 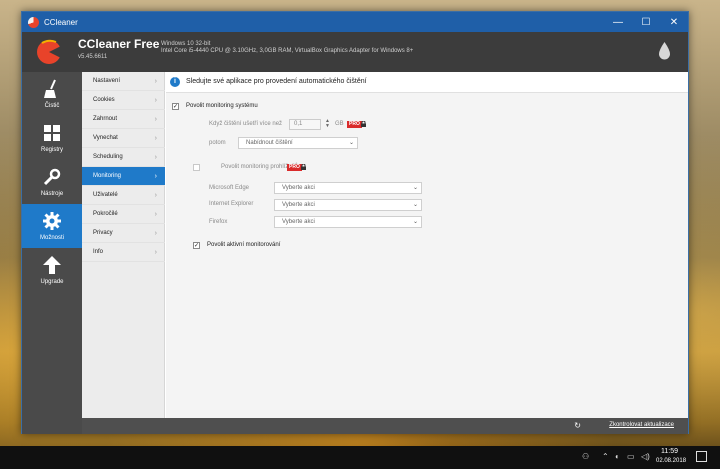 What do you see at coordinates (105, 195) in the screenshot?
I see `submenu-label: Uživatelé` at bounding box center [105, 195].